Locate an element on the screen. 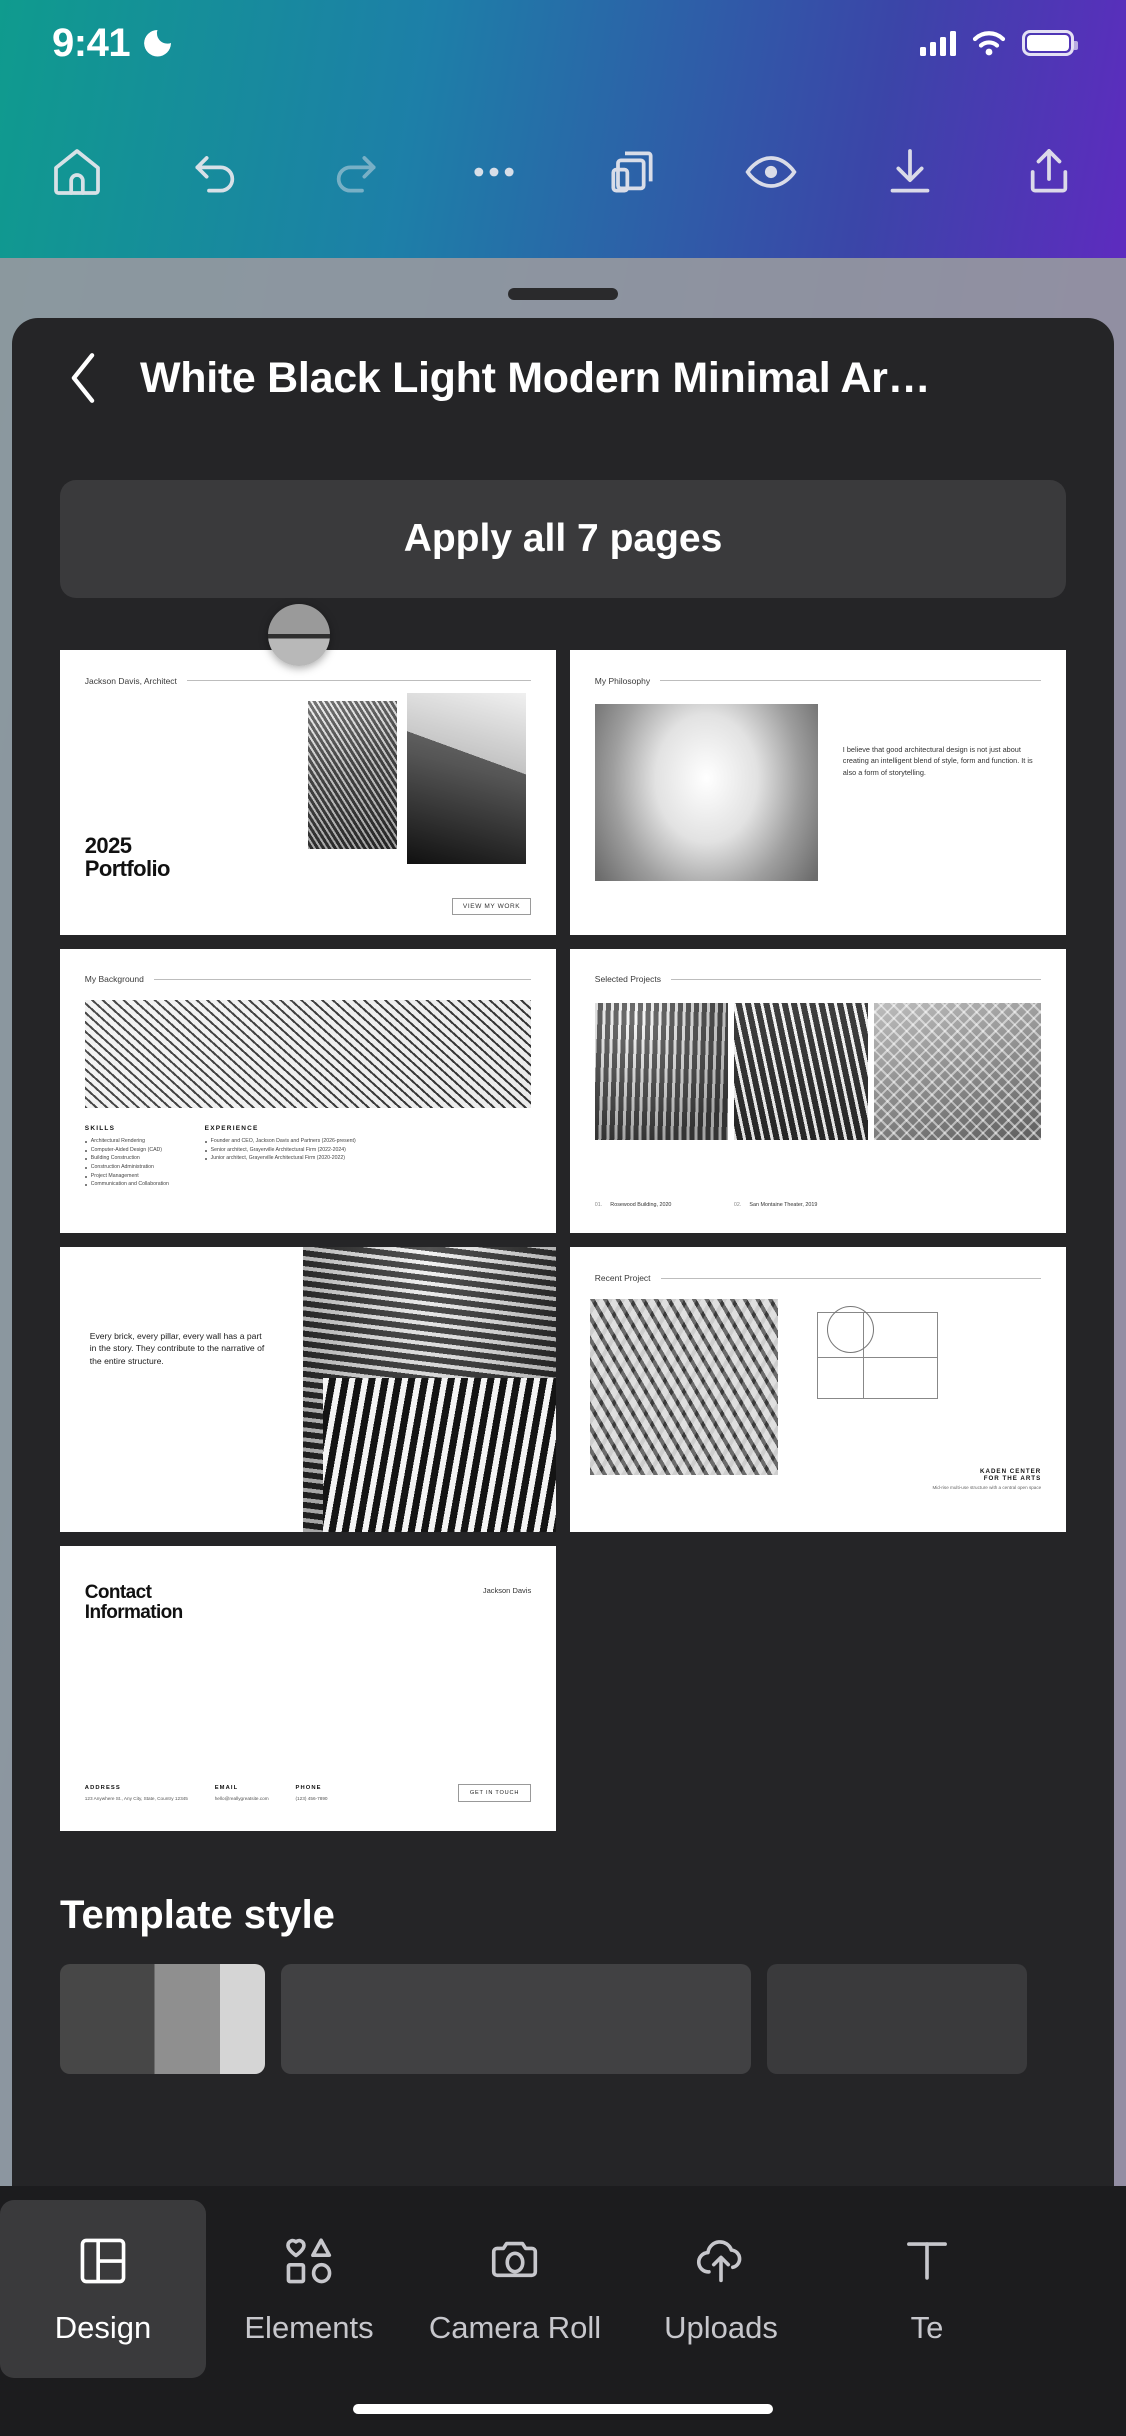  project-number: 02. is located at coordinates (737, 1204).